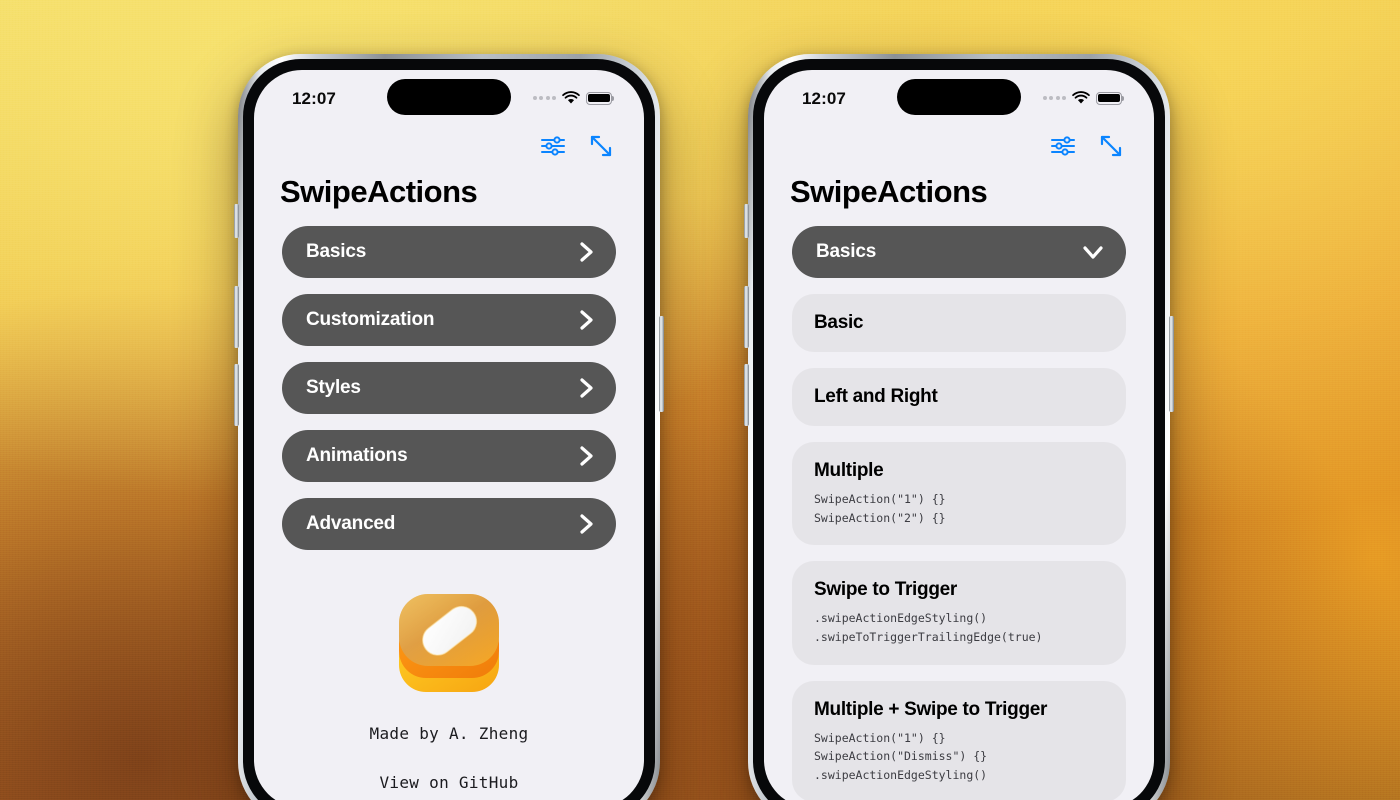 The height and width of the screenshot is (800, 1400). What do you see at coordinates (370, 319) in the screenshot?
I see `menu-item-label: Customization` at bounding box center [370, 319].